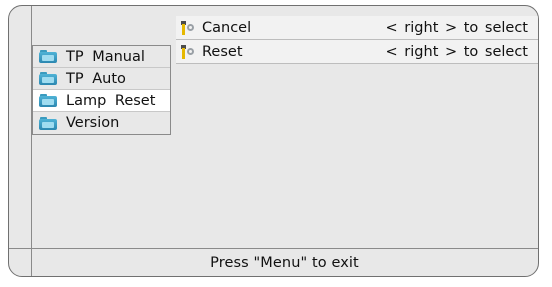  Describe the element at coordinates (357, 52) in the screenshot. I see `option-reset: Reset < right > to select` at that location.